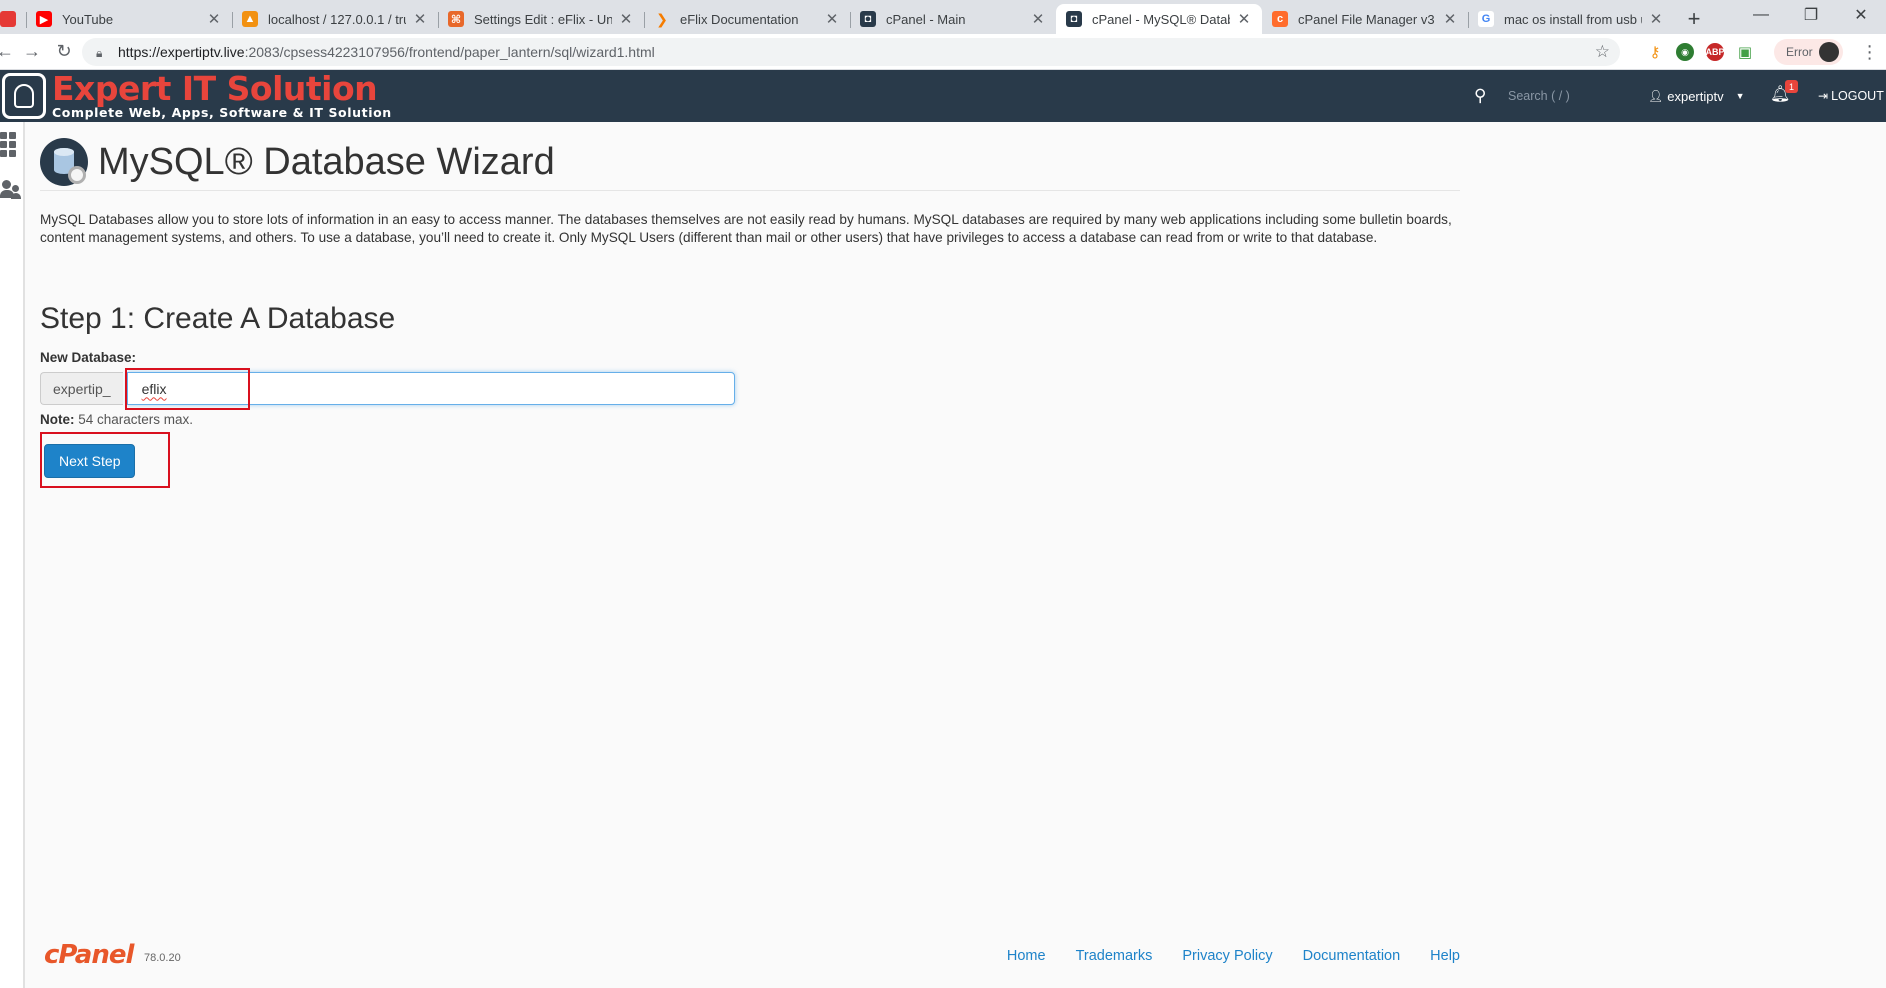 This screenshot has height=988, width=1886. Describe the element at coordinates (1685, 52) in the screenshot. I see `globe-extension-icon: ◉` at that location.